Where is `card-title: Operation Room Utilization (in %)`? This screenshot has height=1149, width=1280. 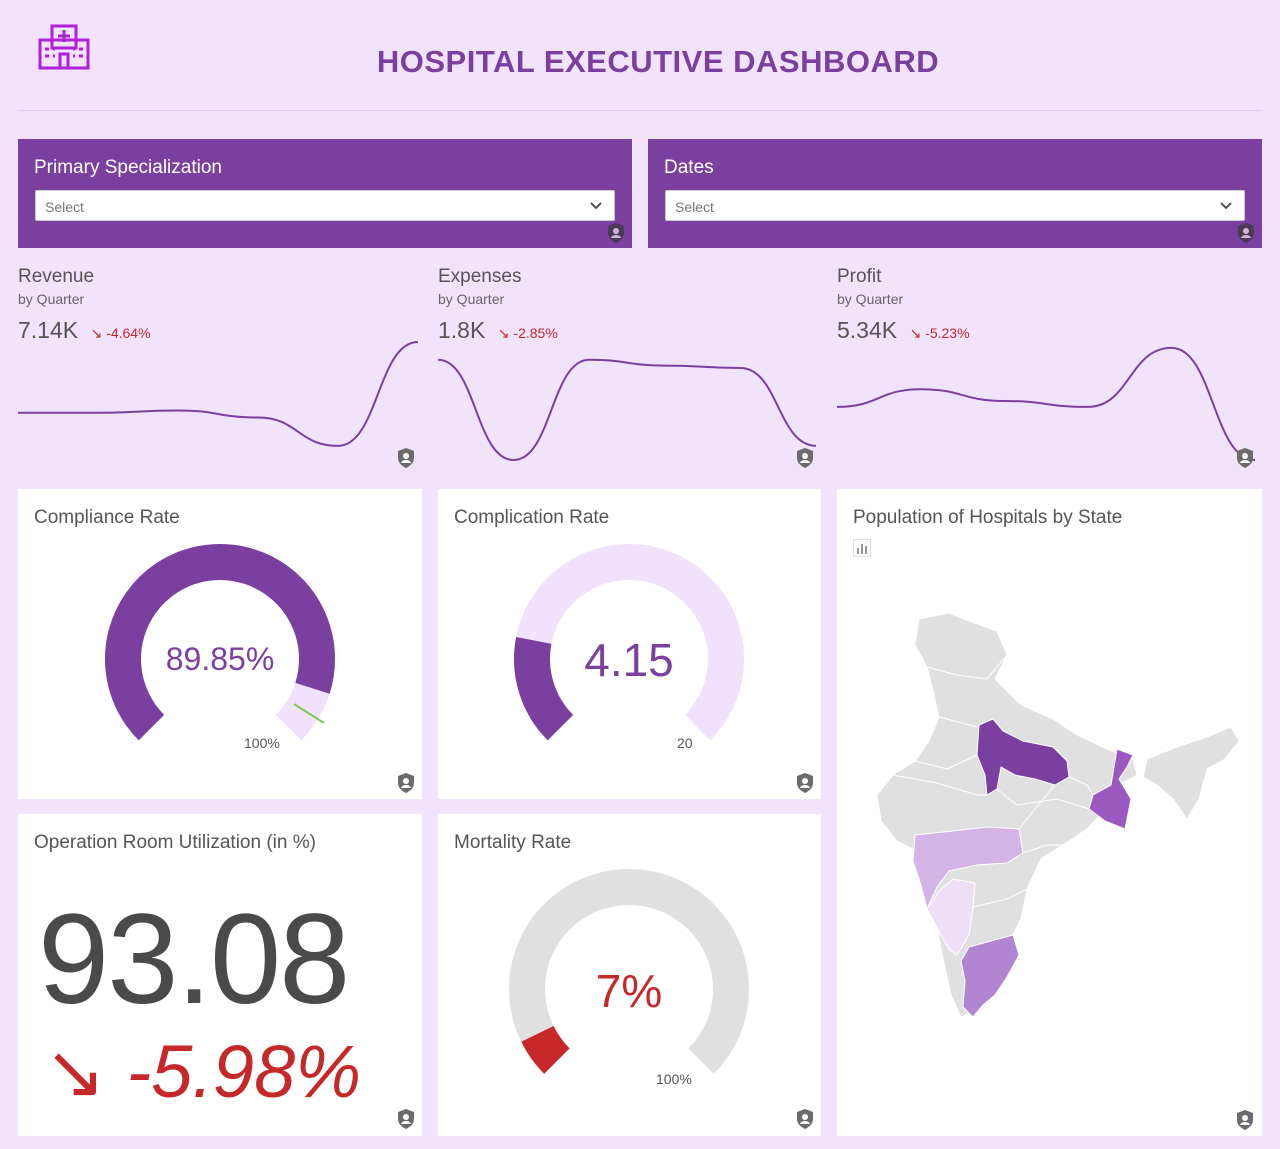 card-title: Operation Room Utilization (in %) is located at coordinates (175, 842).